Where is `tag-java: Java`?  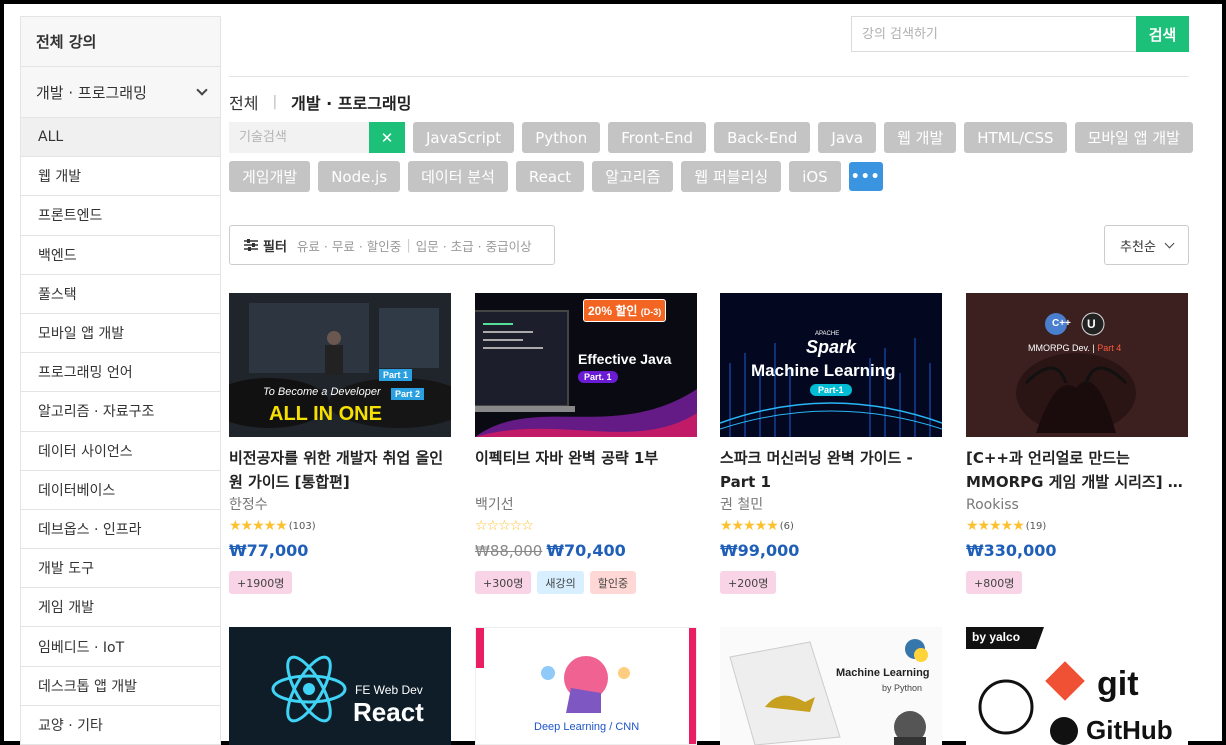 tag-java: Java is located at coordinates (847, 137).